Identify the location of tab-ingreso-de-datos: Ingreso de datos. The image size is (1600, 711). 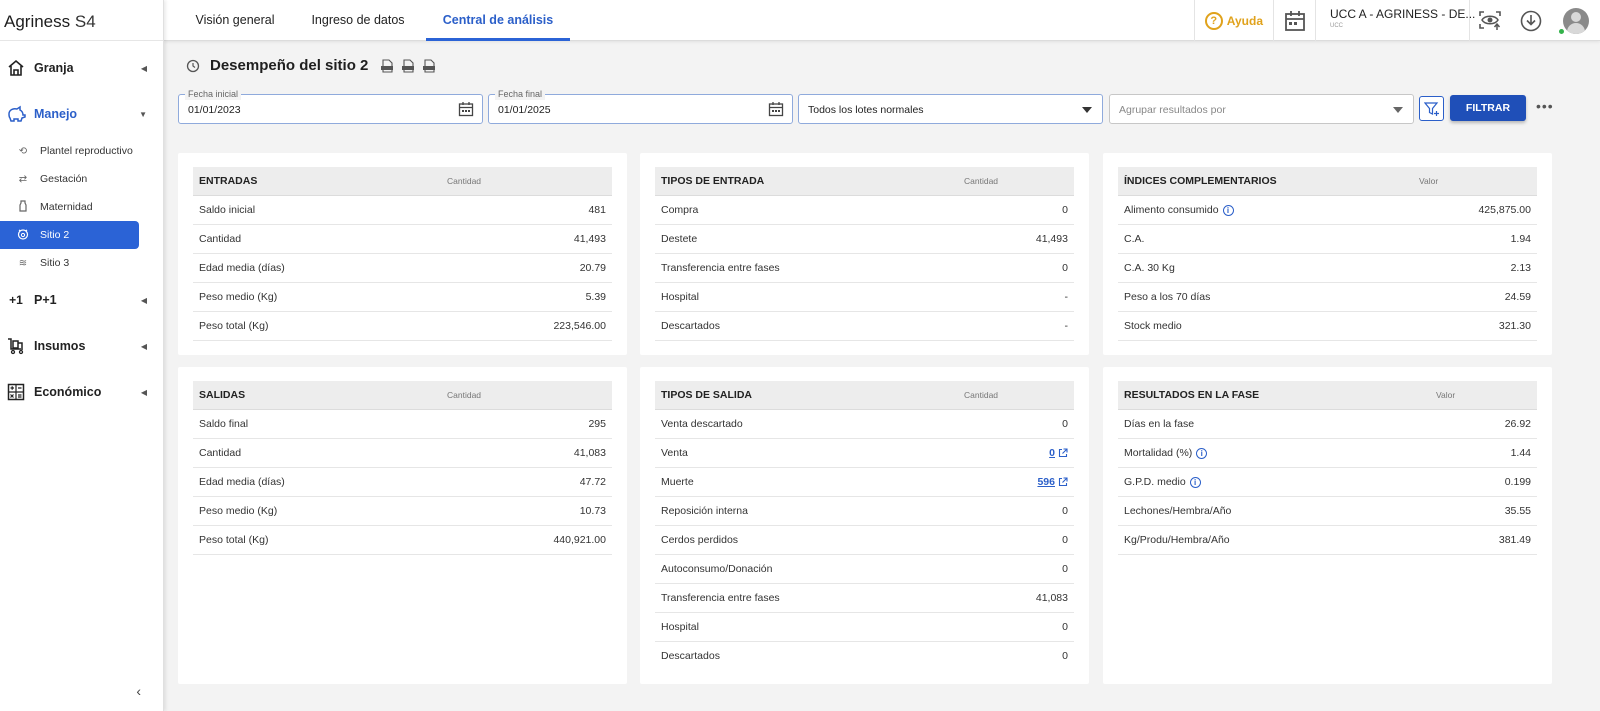
(358, 20).